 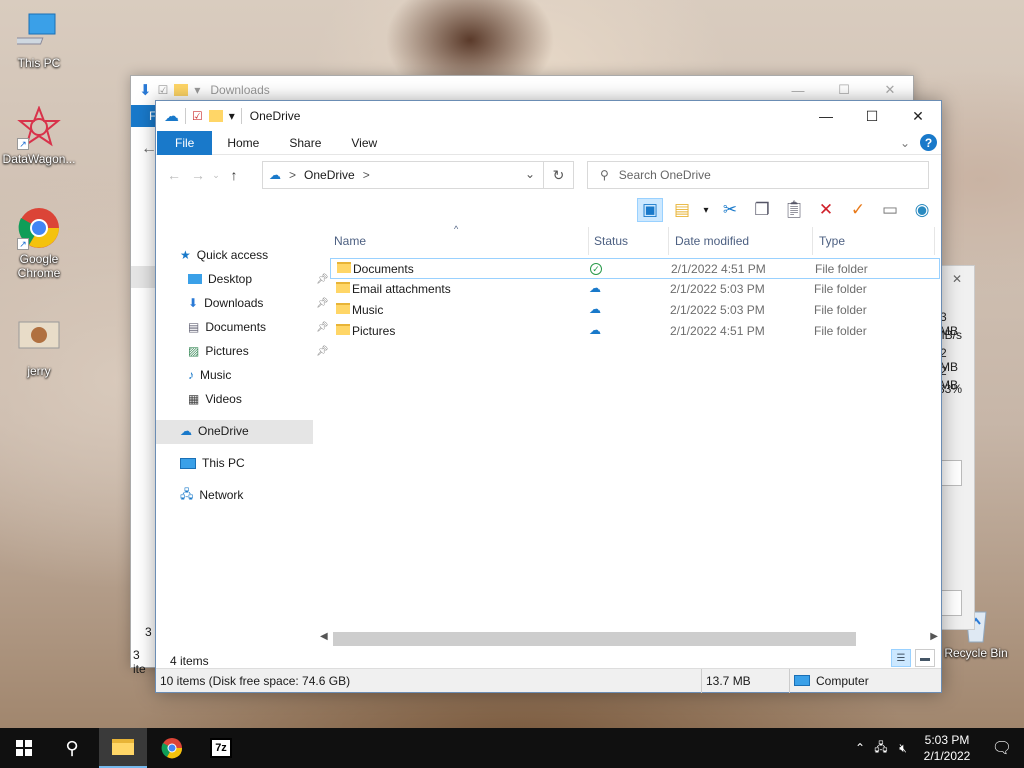 What do you see at coordinates (144, 116) in the screenshot?
I see `file-tab: F` at bounding box center [144, 116].